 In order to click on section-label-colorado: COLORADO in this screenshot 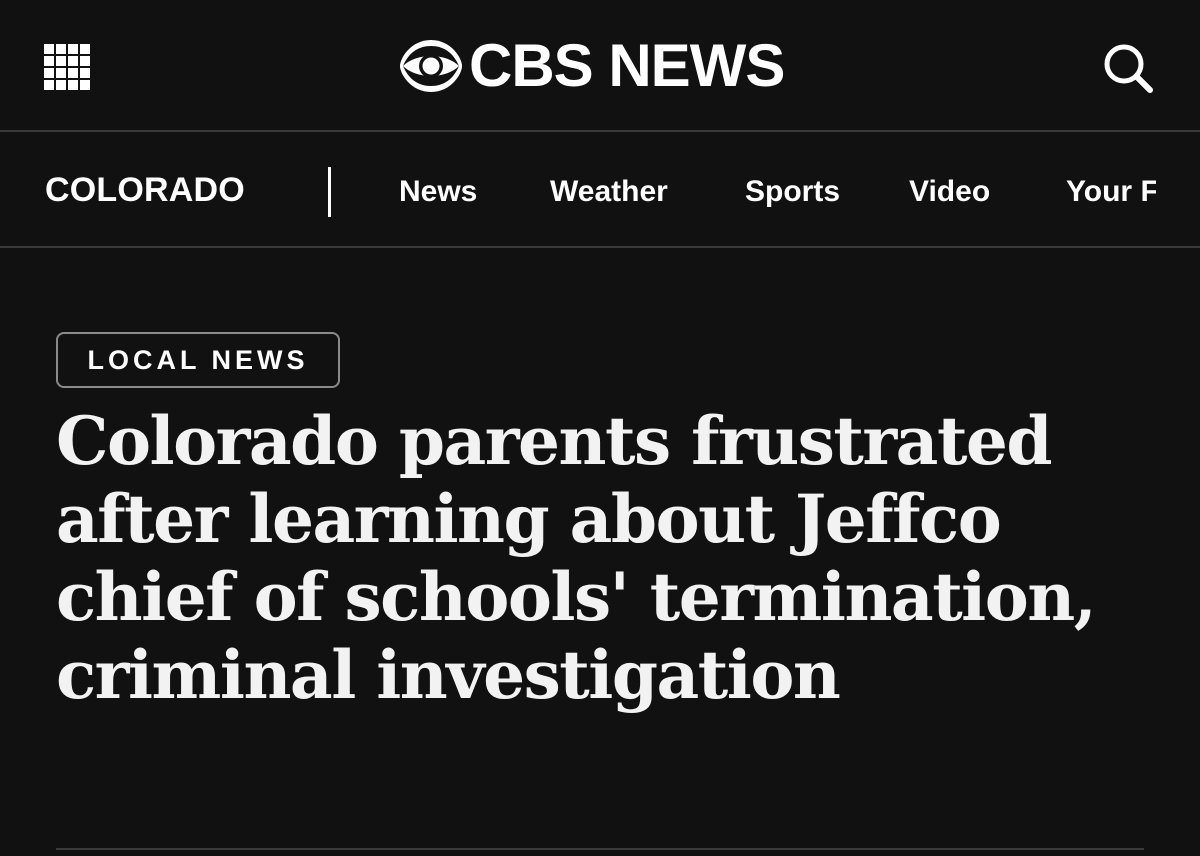, I will do `click(145, 190)`.